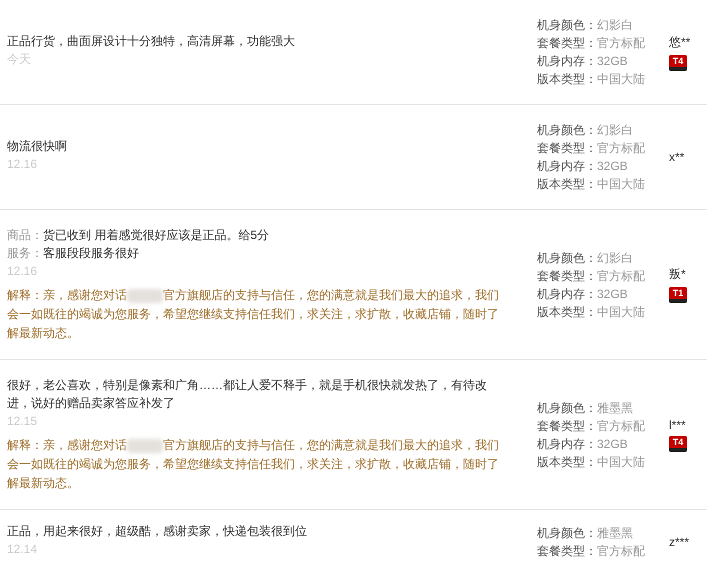 This screenshot has height=573, width=707. Describe the element at coordinates (676, 157) in the screenshot. I see `user-name: x**` at that location.